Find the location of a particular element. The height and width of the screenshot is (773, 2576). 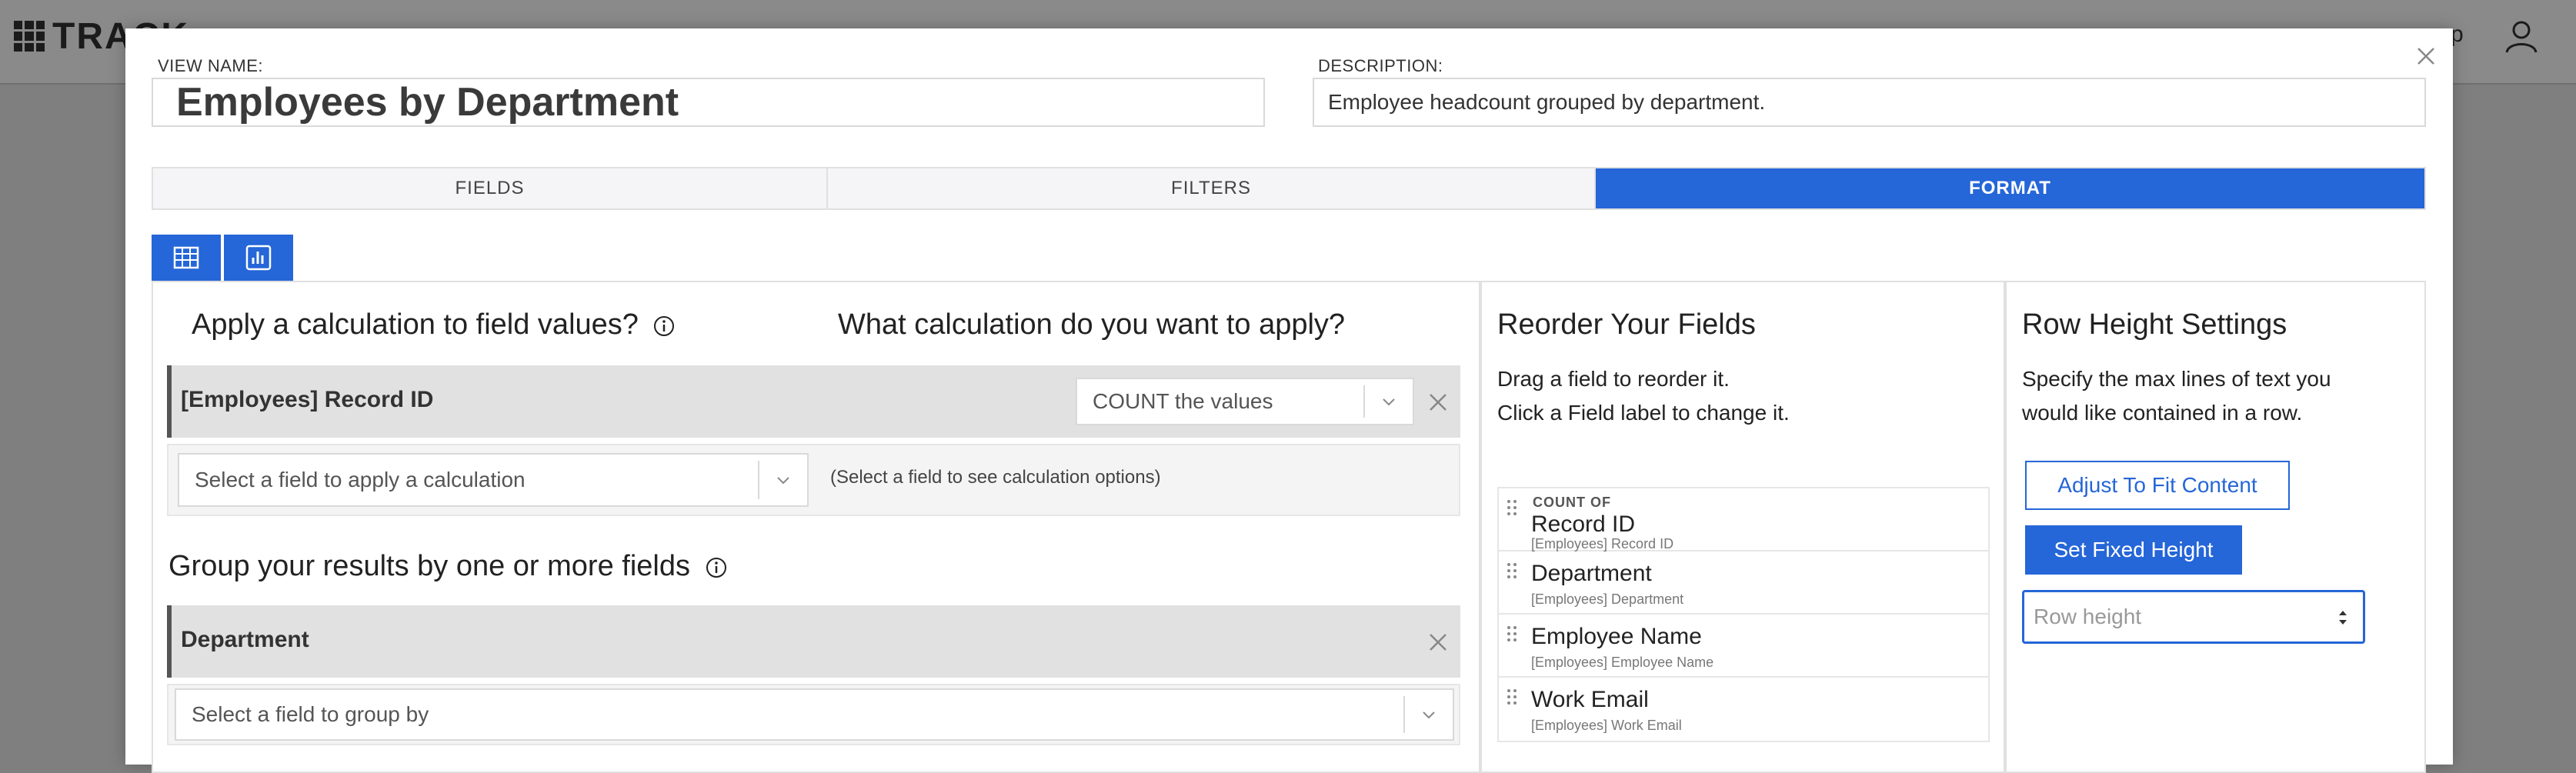

group-field-title: Department is located at coordinates (245, 639).